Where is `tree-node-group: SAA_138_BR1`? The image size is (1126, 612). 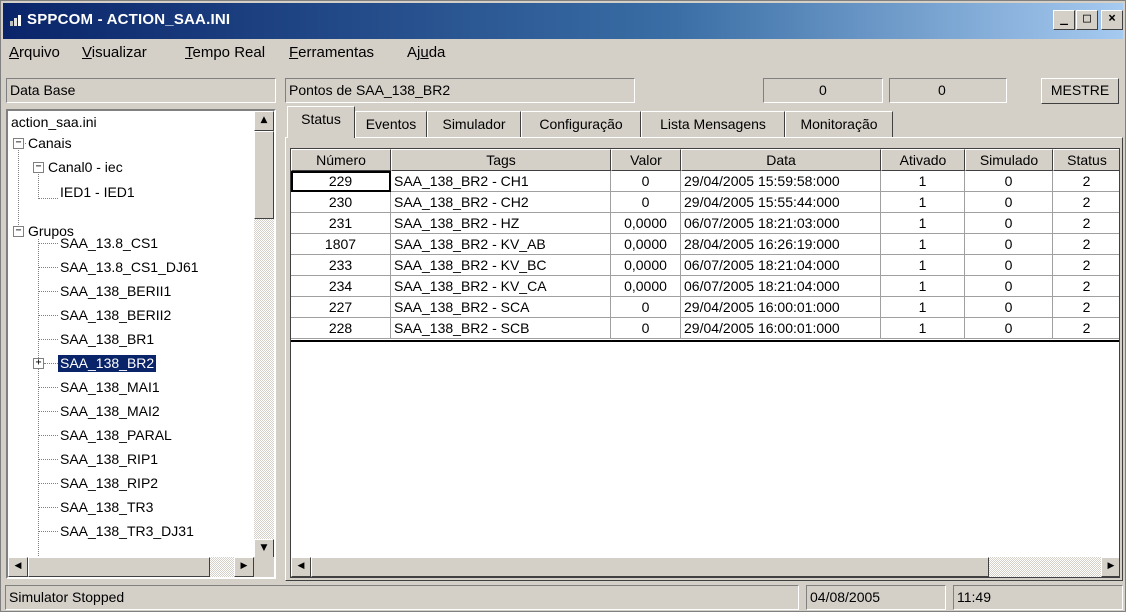 tree-node-group: SAA_138_BR1 is located at coordinates (107, 339).